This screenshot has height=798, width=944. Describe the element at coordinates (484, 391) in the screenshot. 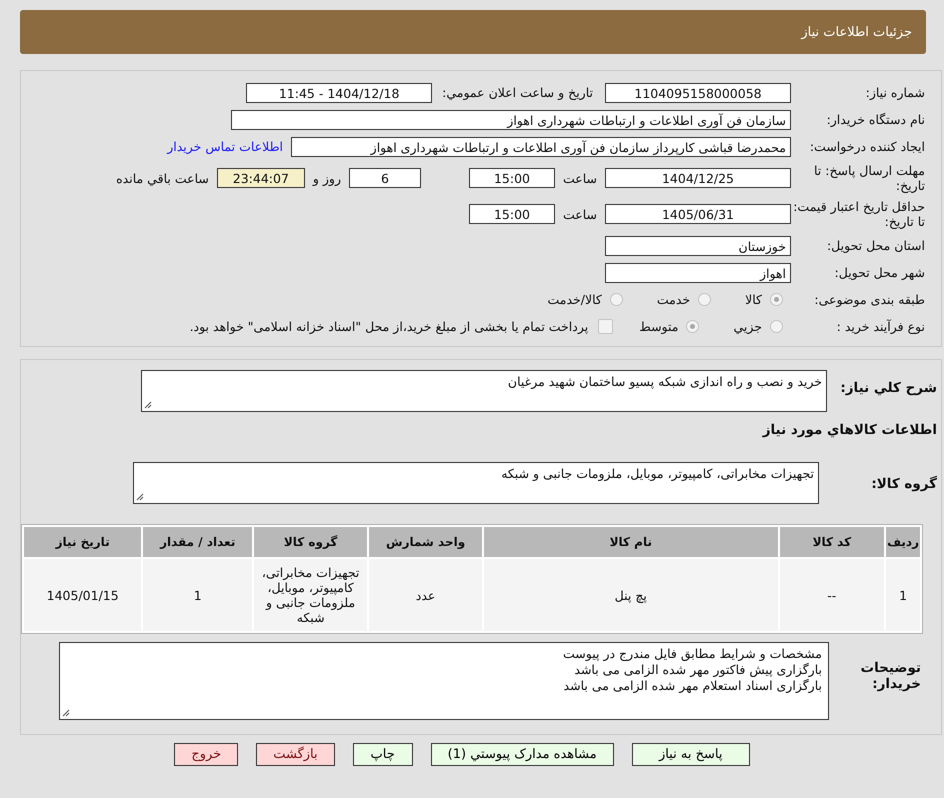

I see `description-field: خرید و نصب و راه اندازی شبکه پسیو ساختمان شهید مرغیان` at that location.